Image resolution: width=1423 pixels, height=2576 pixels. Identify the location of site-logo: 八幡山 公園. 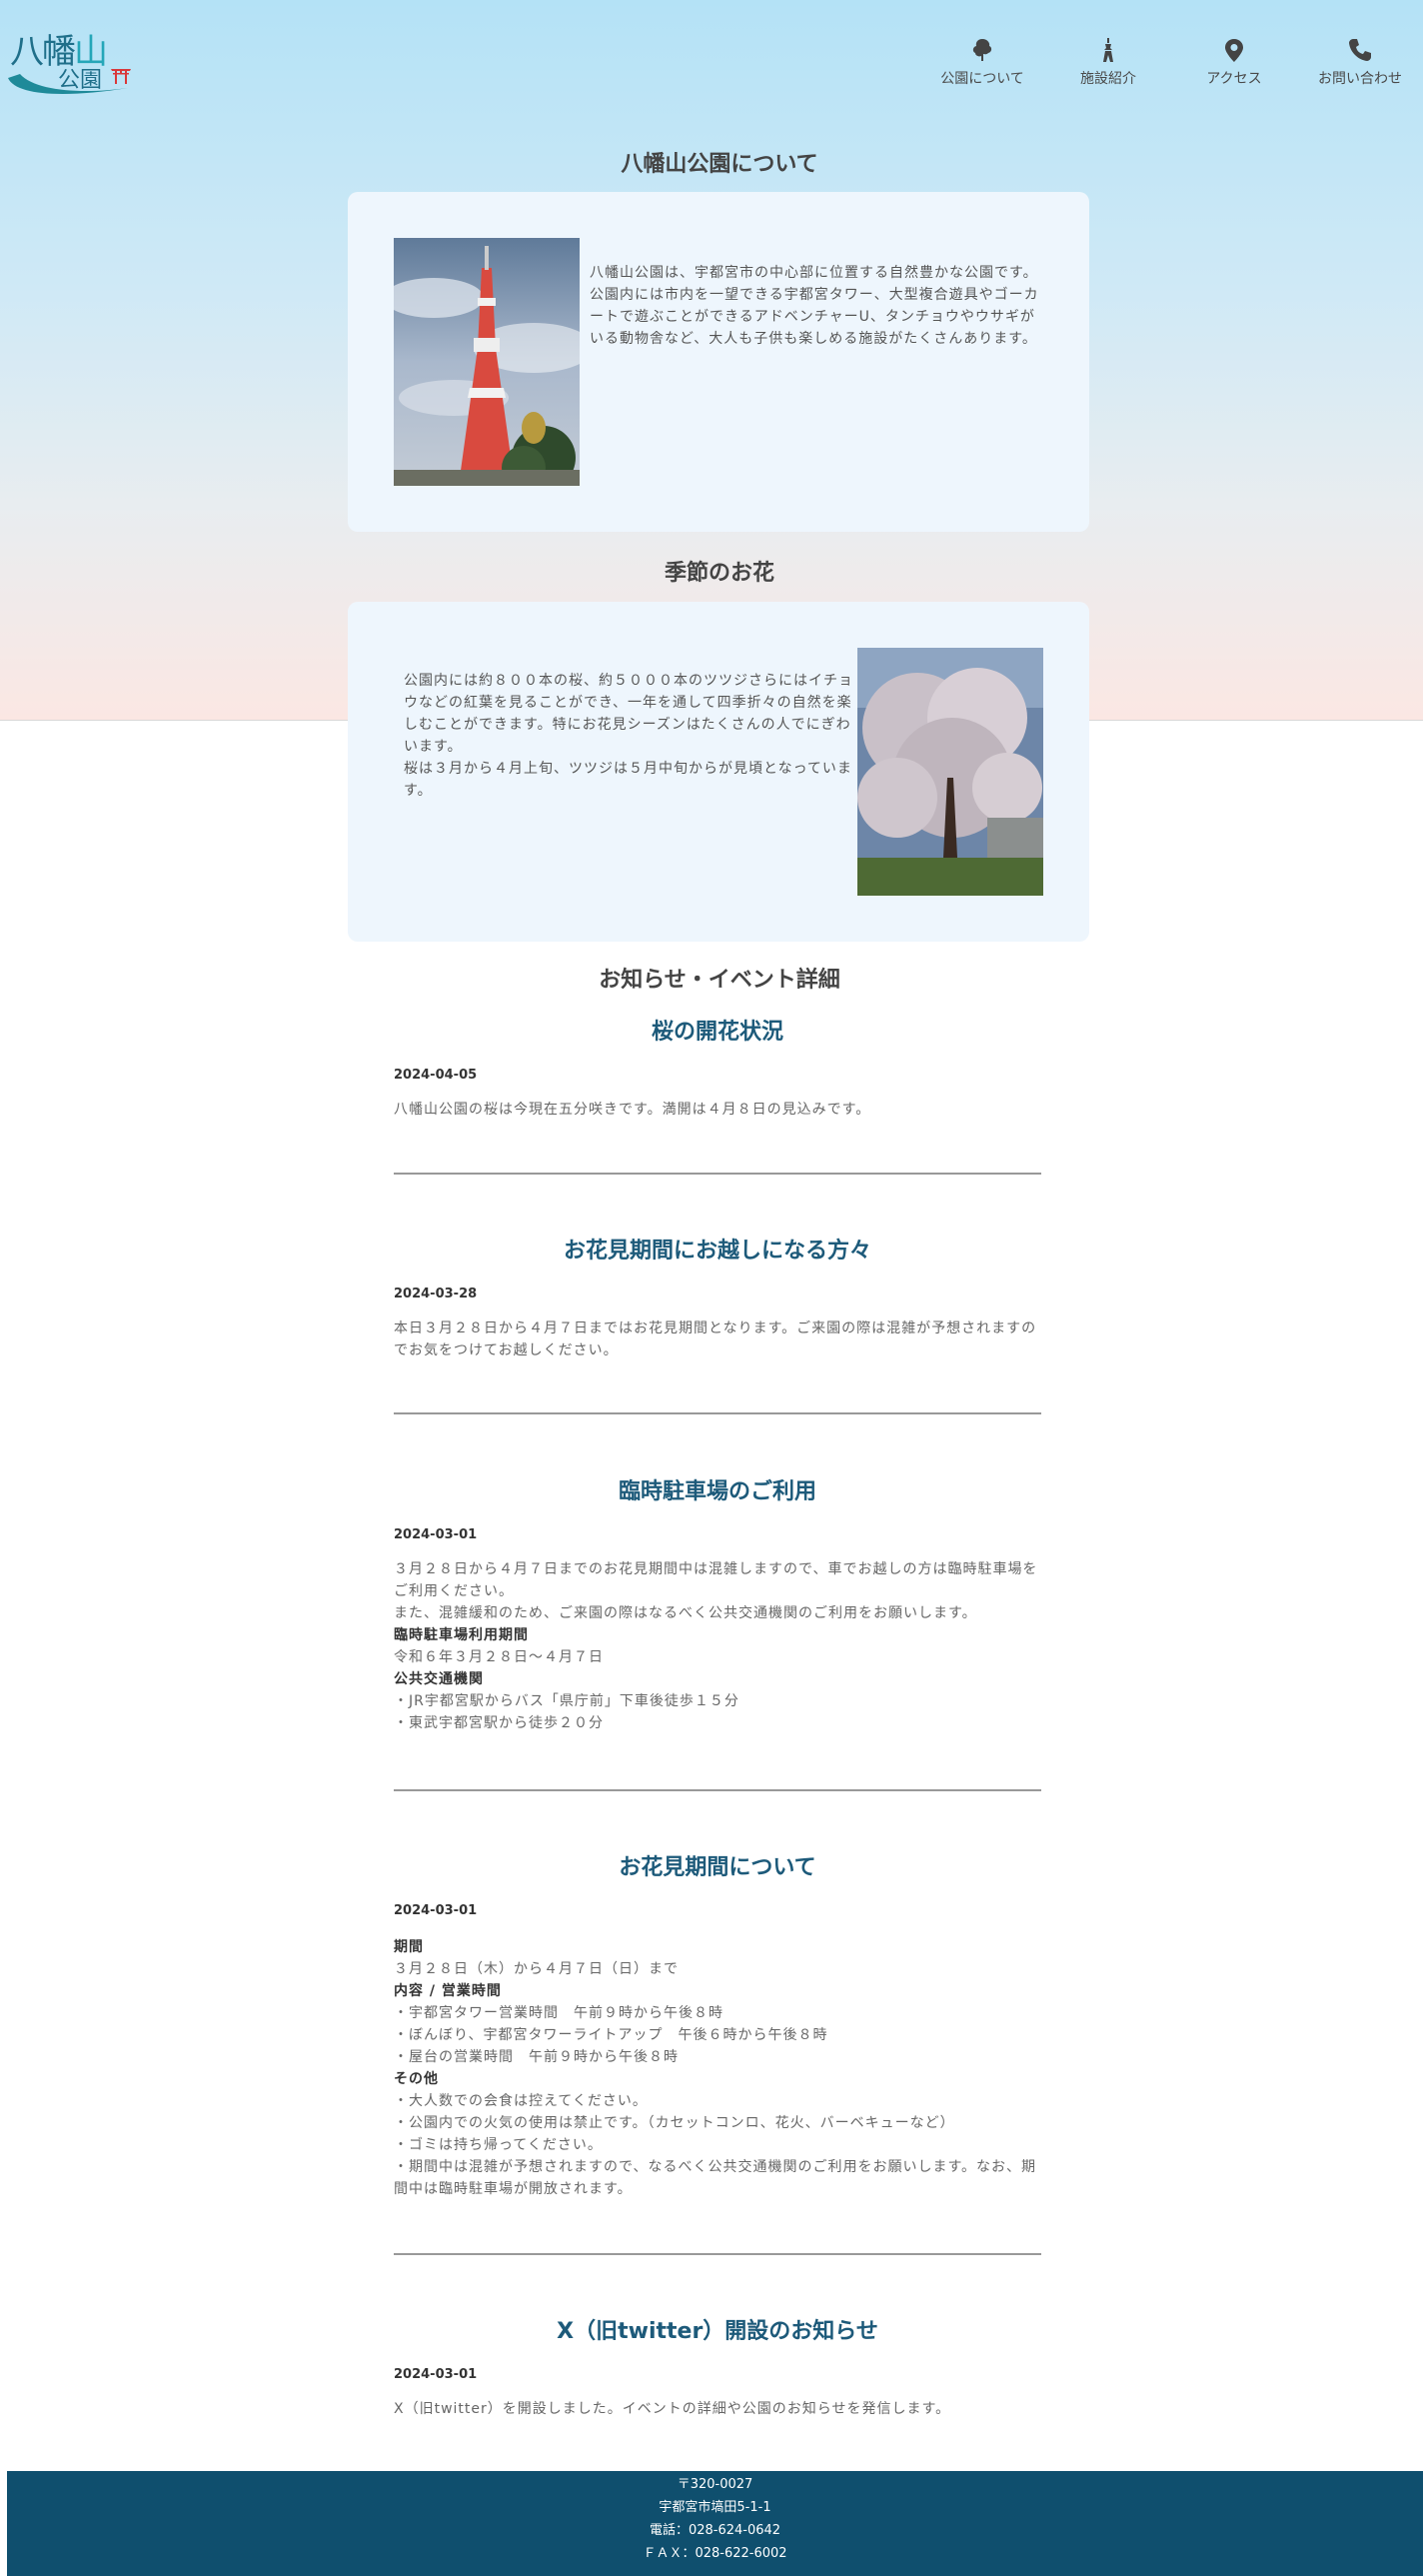
(71, 62).